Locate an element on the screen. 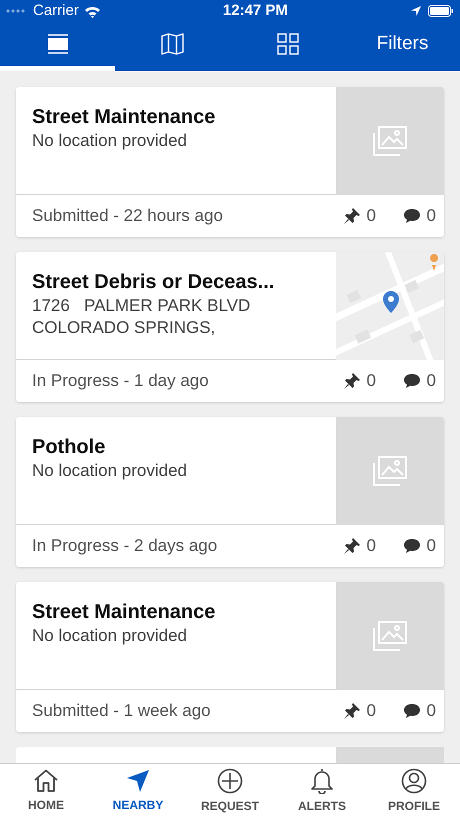 The width and height of the screenshot is (460, 818). location-arrow-icon is located at coordinates (416, 11).